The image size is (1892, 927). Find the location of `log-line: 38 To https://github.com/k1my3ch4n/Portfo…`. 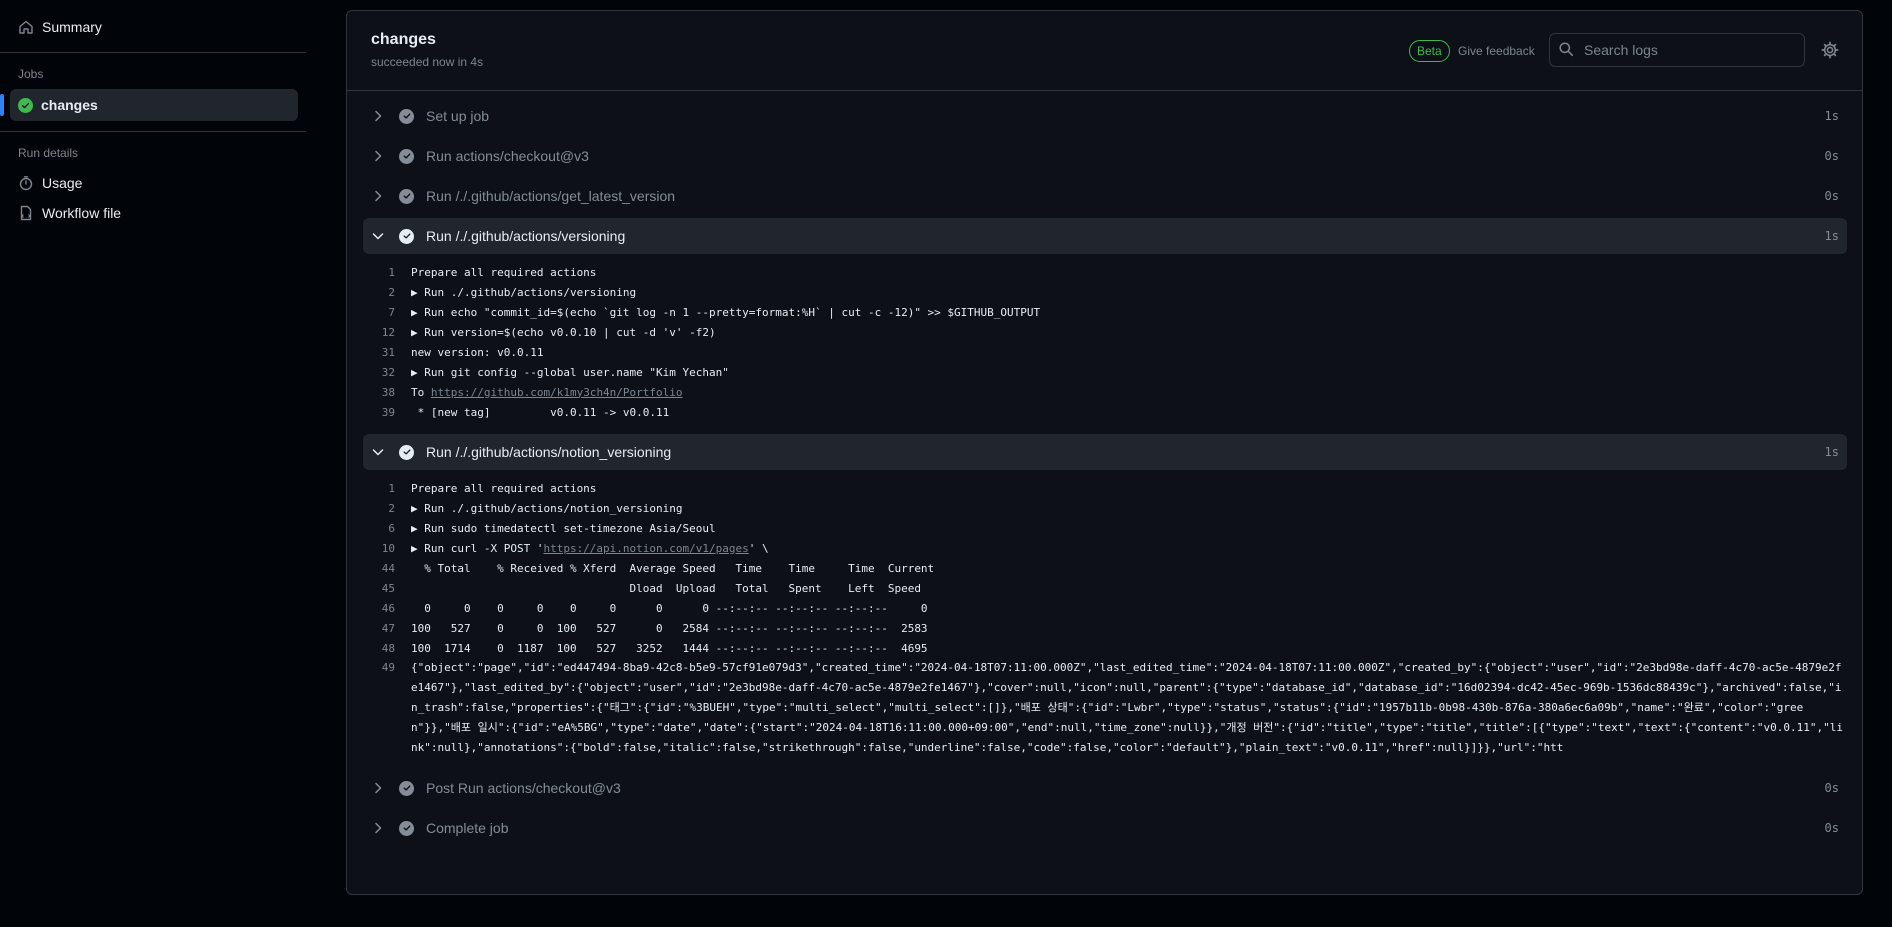

log-line: 38 To https://github.com/k1my3ch4n/Portfo… is located at coordinates (1105, 392).